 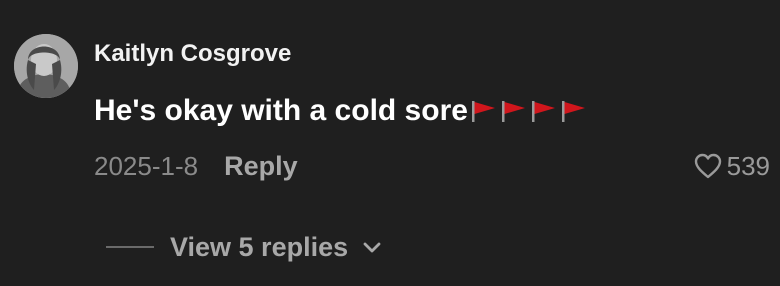 I want to click on view-replies-label: View 5 replies, so click(x=259, y=246).